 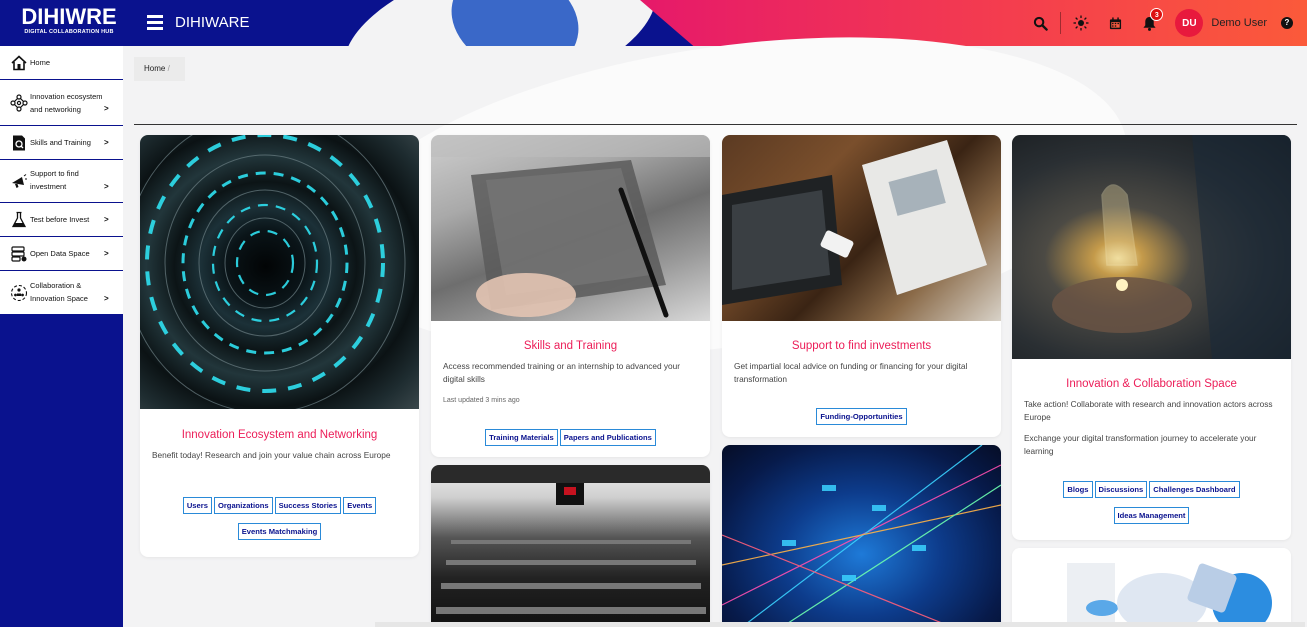 What do you see at coordinates (861, 228) in the screenshot?
I see `newspaper-image` at bounding box center [861, 228].